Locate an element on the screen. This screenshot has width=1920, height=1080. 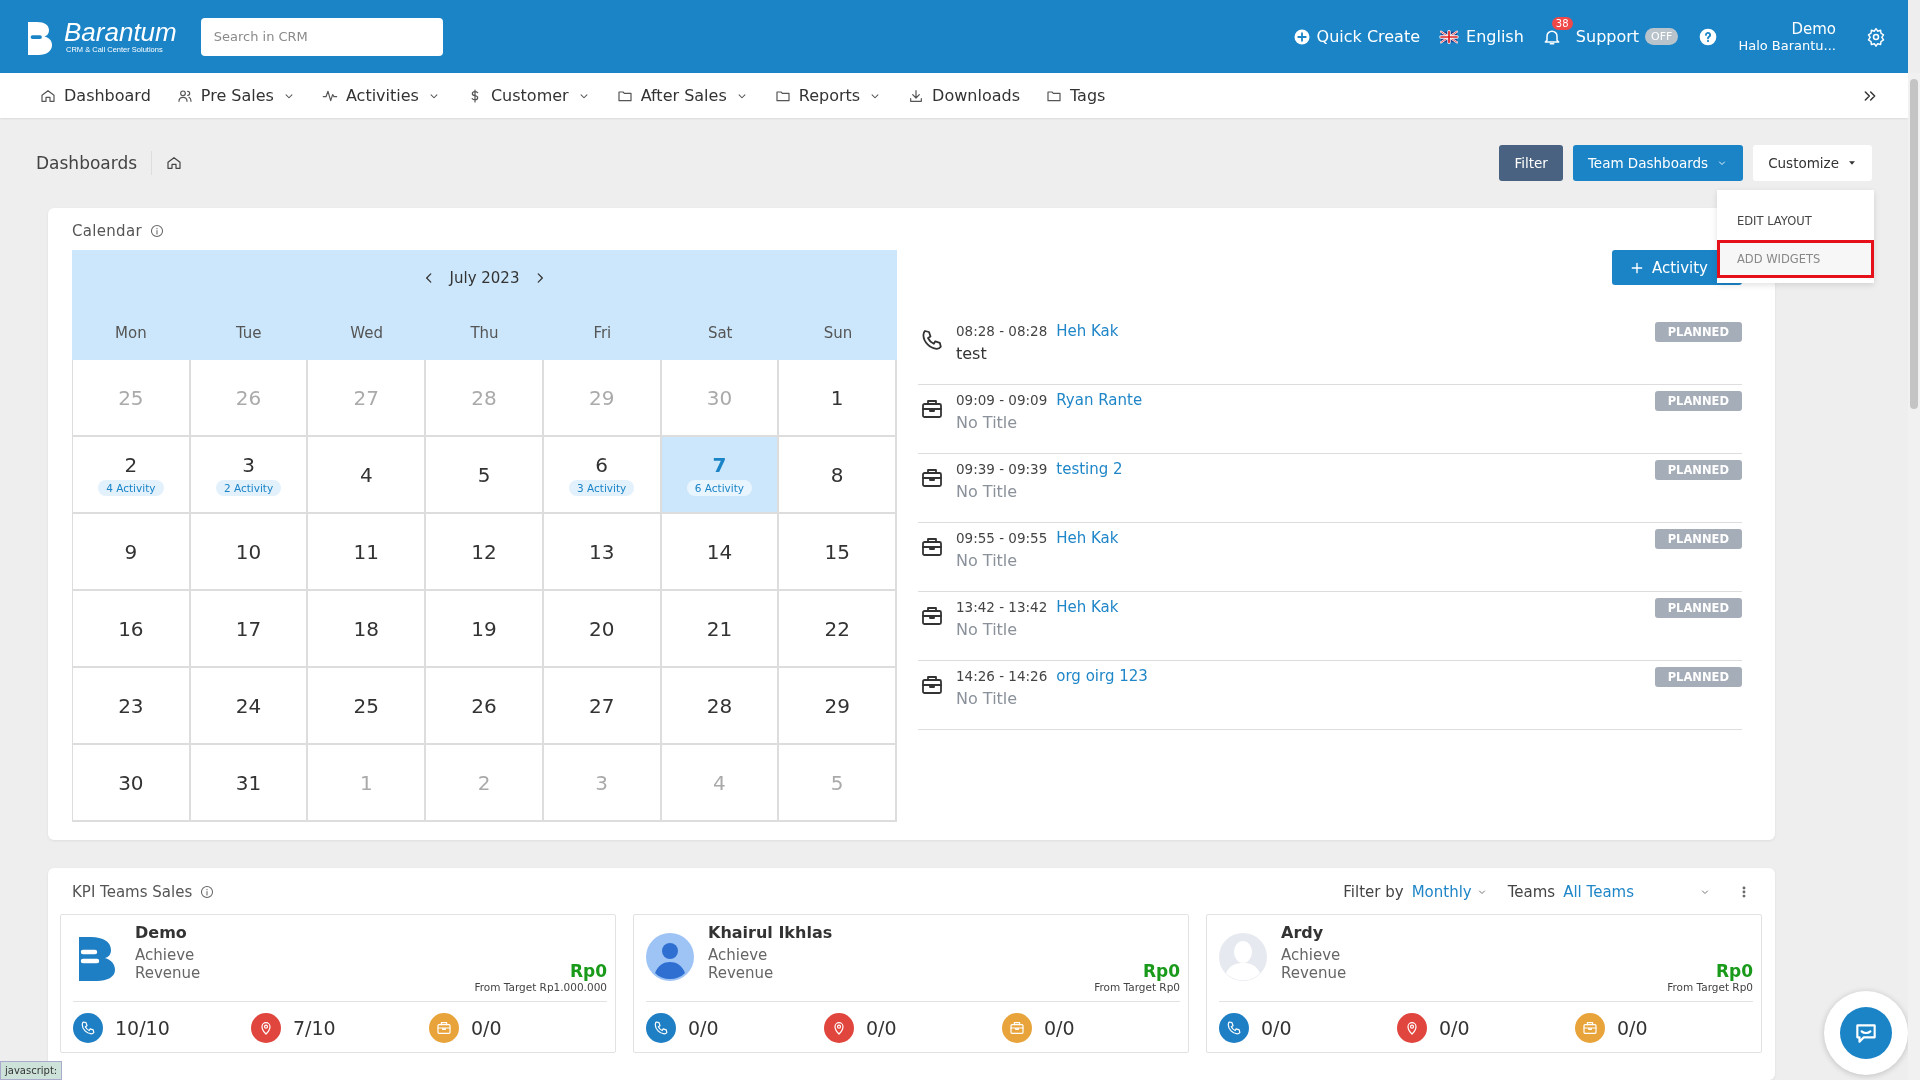
user-name: Demo is located at coordinates (1813, 29).